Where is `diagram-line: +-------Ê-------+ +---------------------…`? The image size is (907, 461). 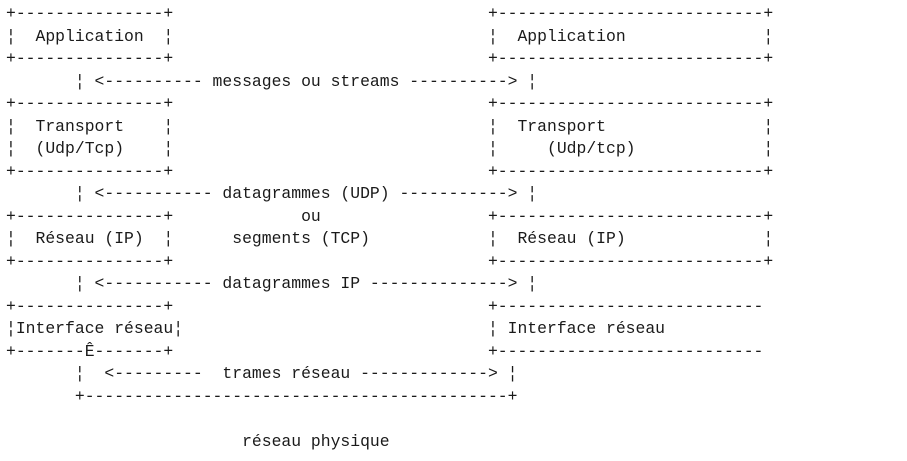
diagram-line: +-------Ê-------+ +---------------------… is located at coordinates (385, 351).